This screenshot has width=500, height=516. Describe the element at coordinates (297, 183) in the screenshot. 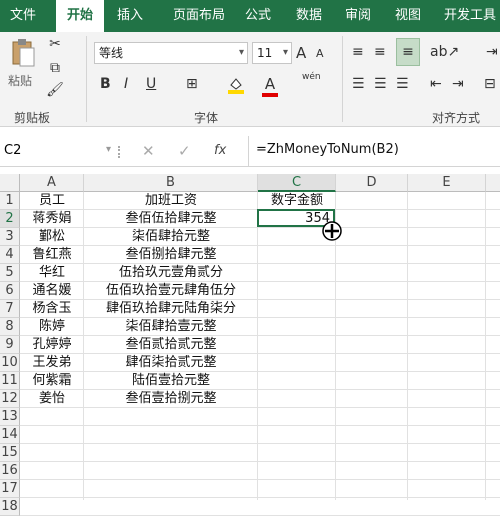

I see `column-header-c: C` at that location.